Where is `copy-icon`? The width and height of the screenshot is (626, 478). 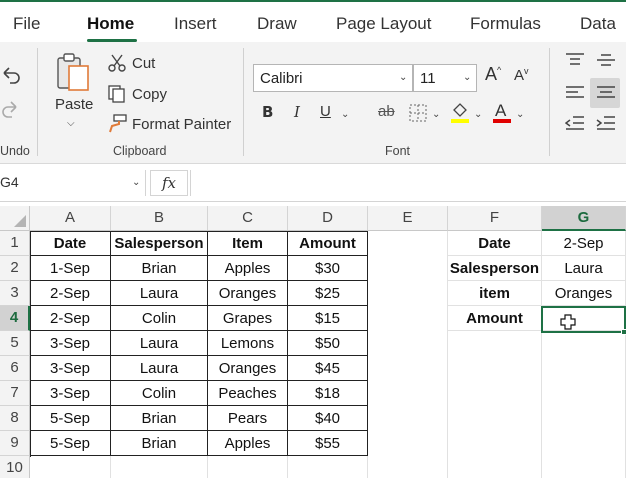
copy-icon is located at coordinates (117, 94).